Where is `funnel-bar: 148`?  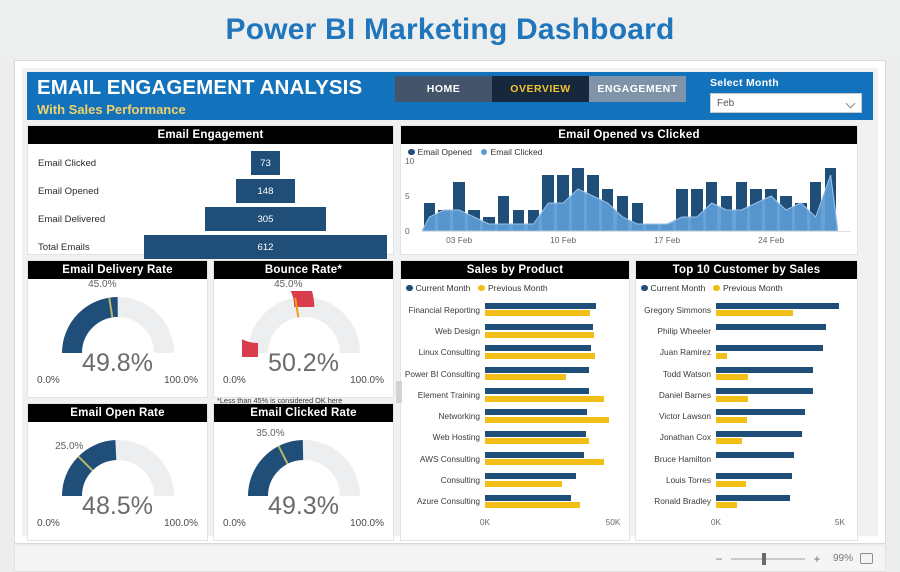
funnel-bar: 148 is located at coordinates (265, 191).